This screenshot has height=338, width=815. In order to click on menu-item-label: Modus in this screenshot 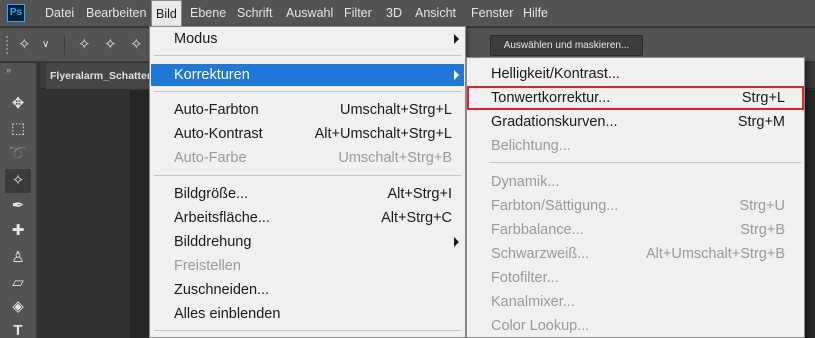, I will do `click(196, 39)`.